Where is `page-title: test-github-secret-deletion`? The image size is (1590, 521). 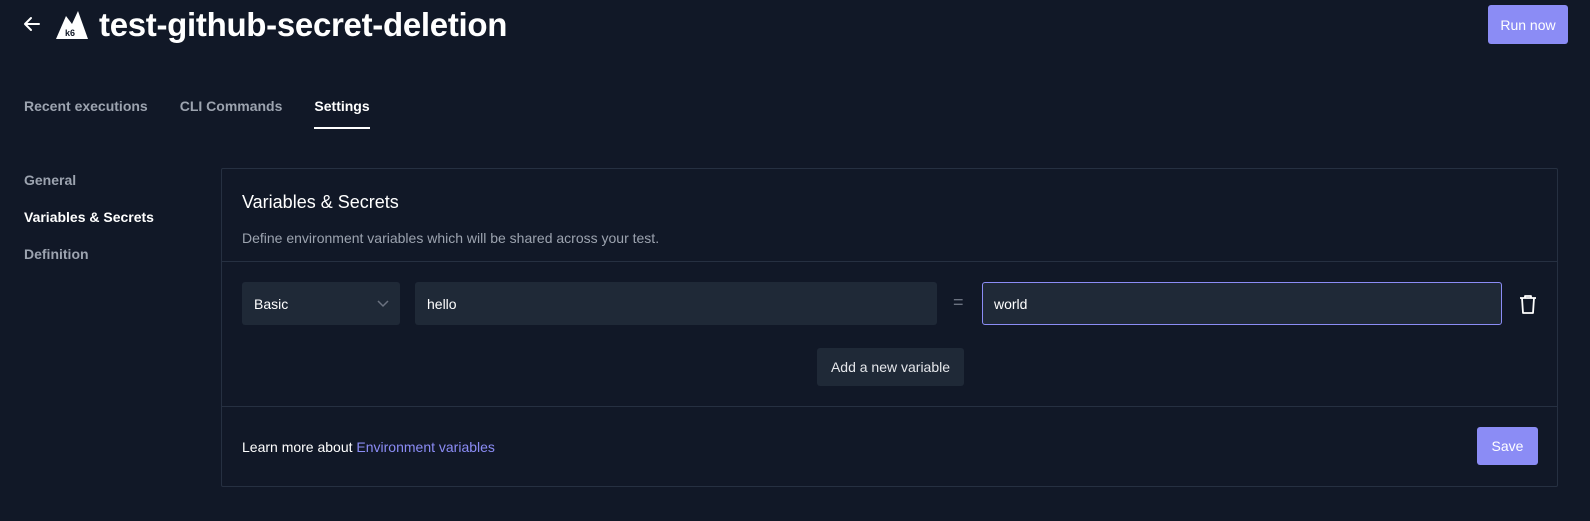 page-title: test-github-secret-deletion is located at coordinates (303, 24).